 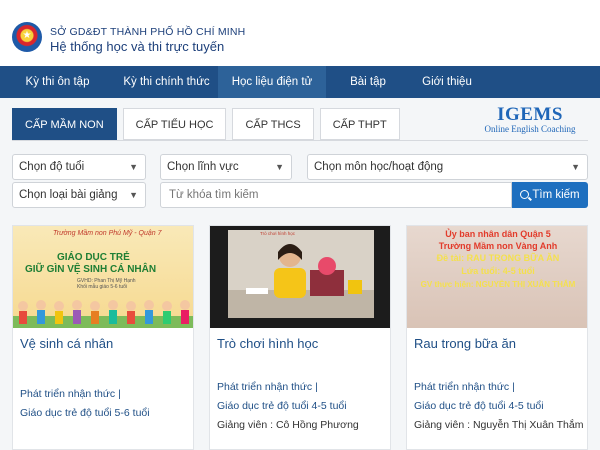 What do you see at coordinates (57, 82) in the screenshot?
I see `nav-item-review-exams: Kỳ thi ôn tập` at bounding box center [57, 82].